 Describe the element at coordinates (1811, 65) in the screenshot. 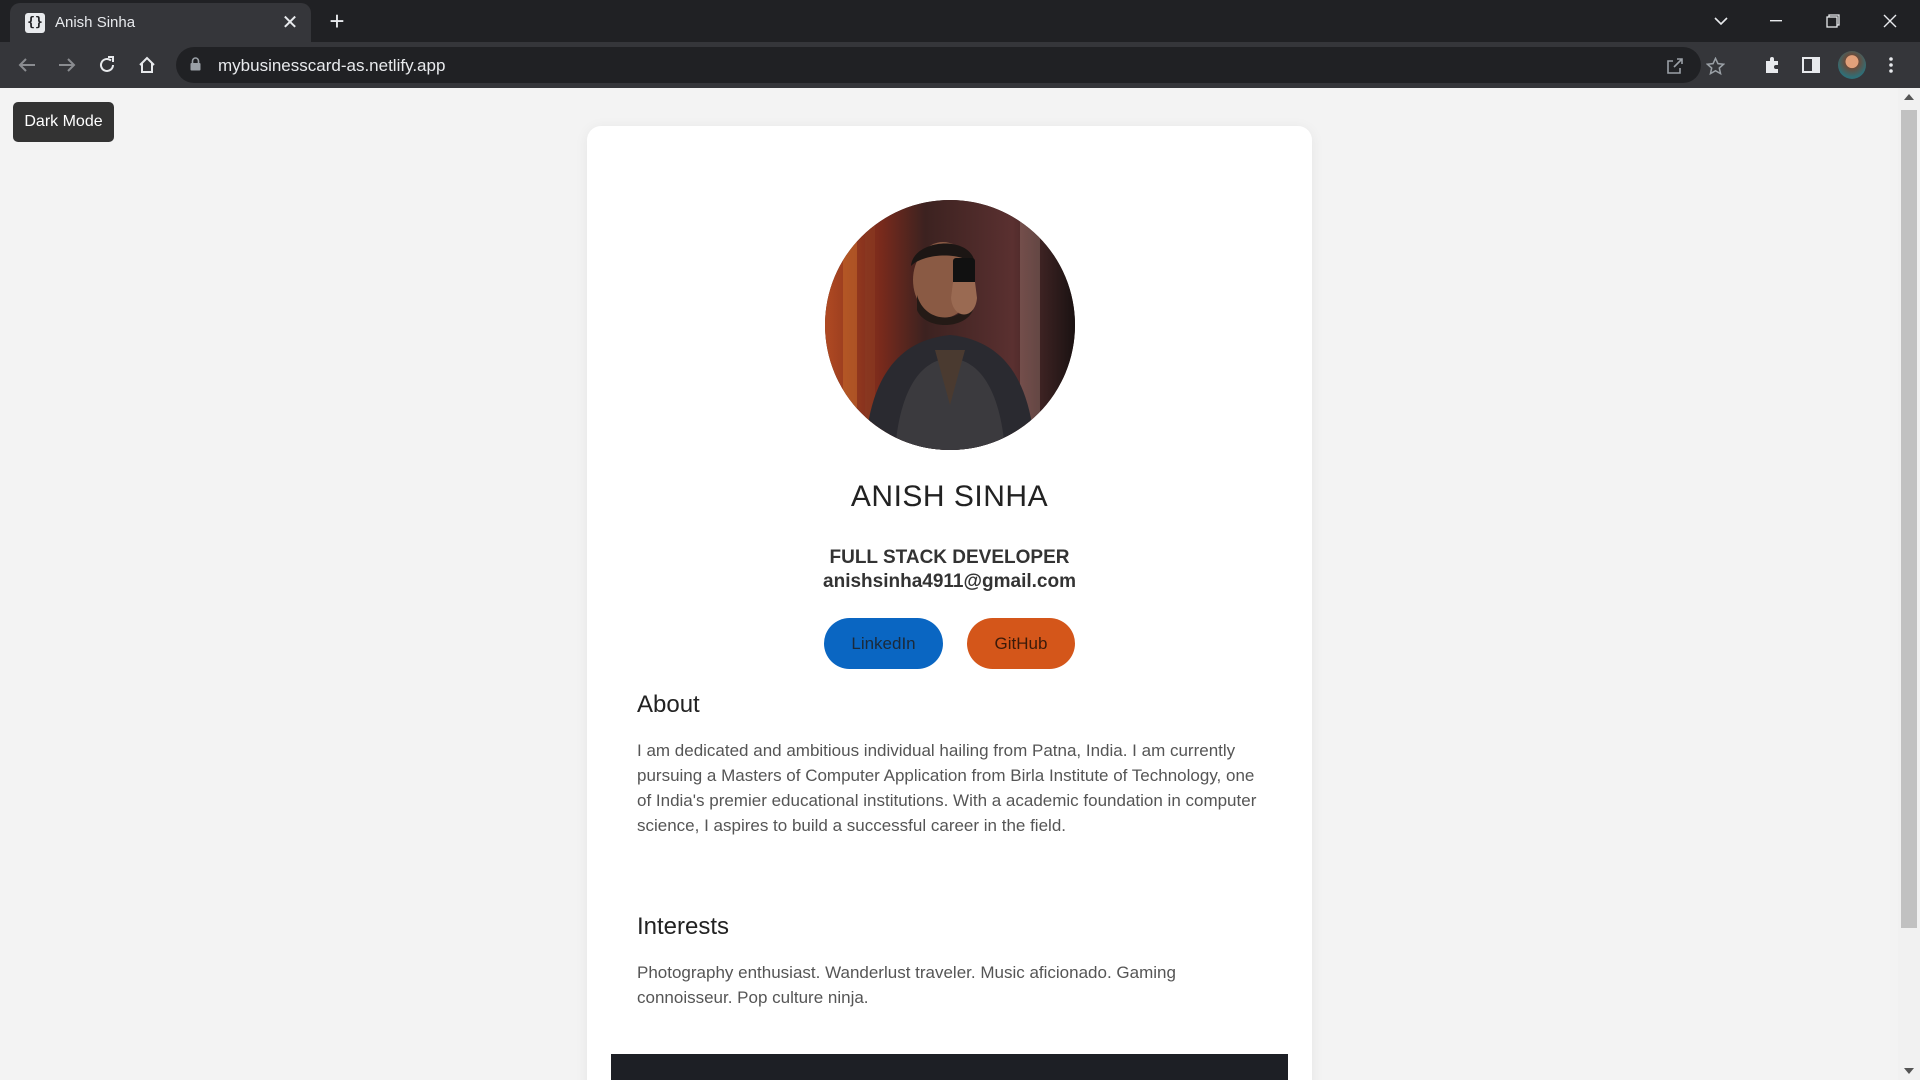

I see `side-panel-icon` at that location.